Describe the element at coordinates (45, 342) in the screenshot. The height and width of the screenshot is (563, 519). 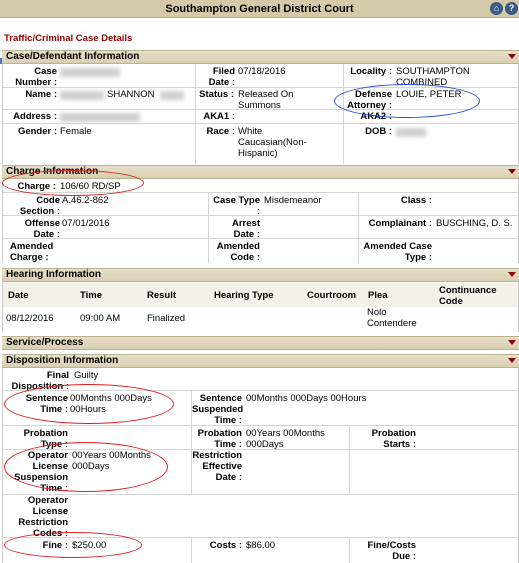
I see `section-title: Service/Process` at that location.